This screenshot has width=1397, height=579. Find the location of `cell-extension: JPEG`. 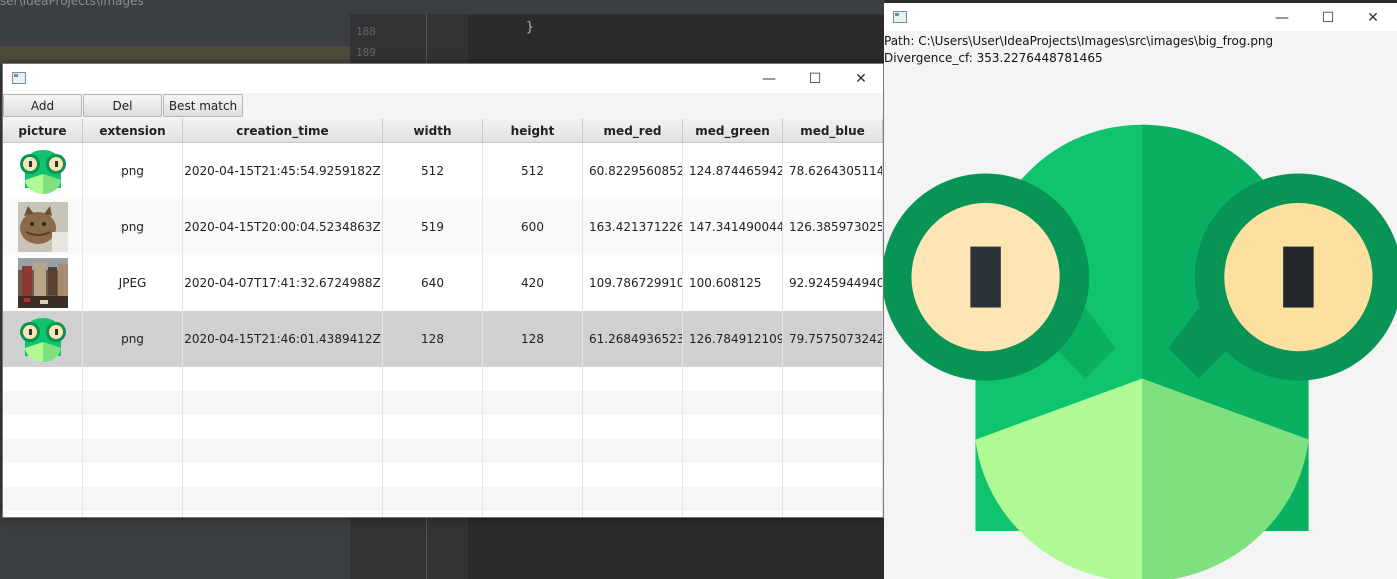

cell-extension: JPEG is located at coordinates (133, 283).